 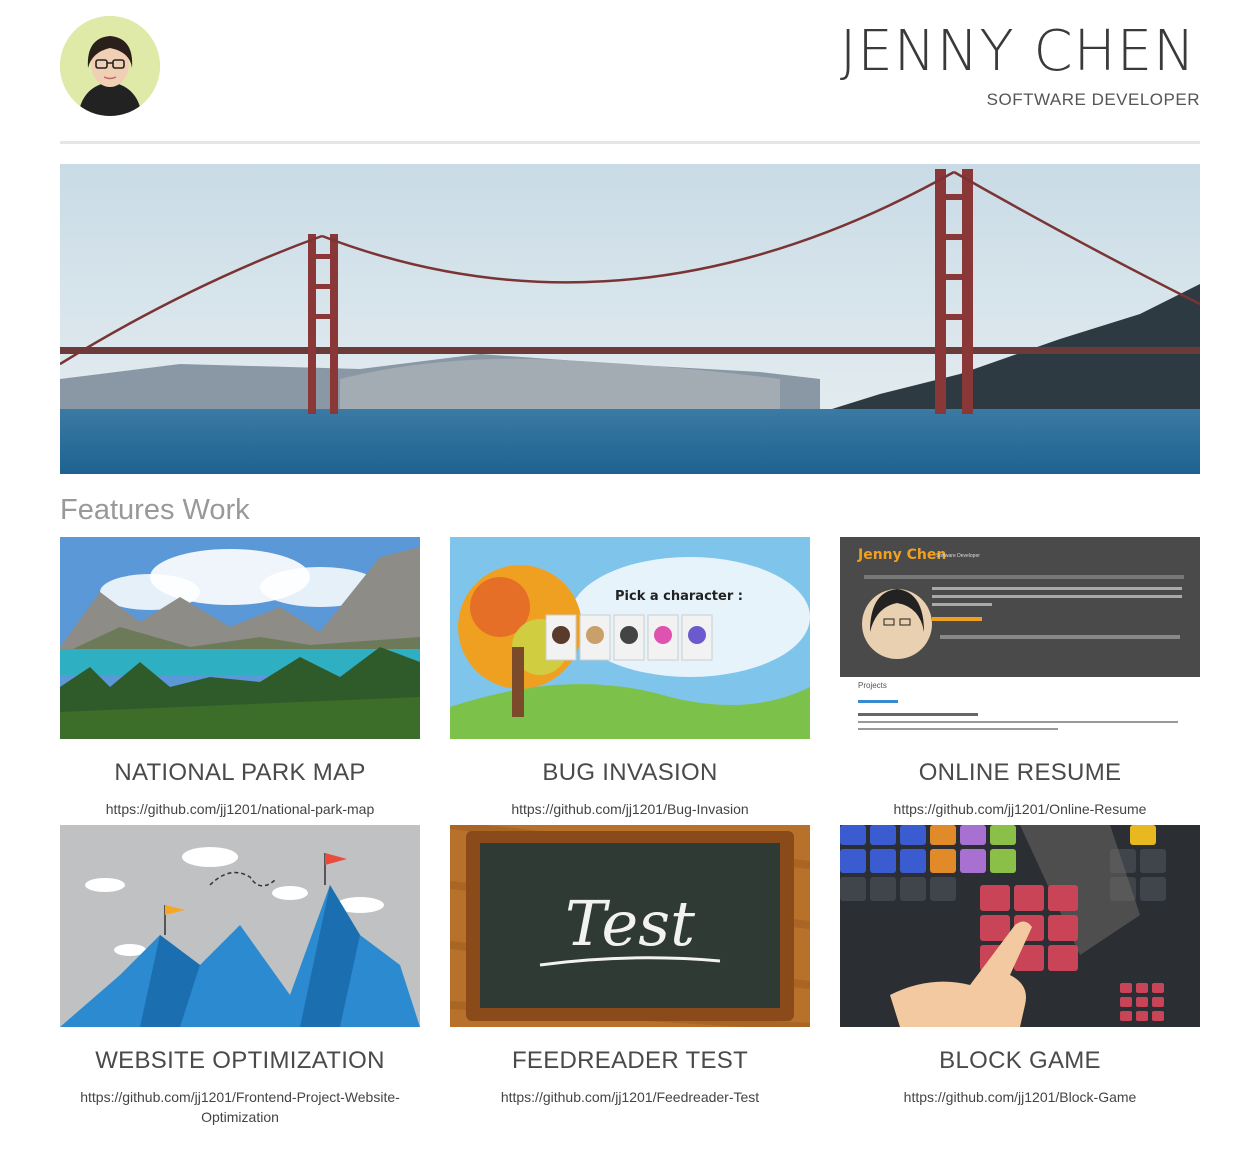 What do you see at coordinates (630, 1060) in the screenshot?
I see `project-title: FEEDREADER TEST` at bounding box center [630, 1060].